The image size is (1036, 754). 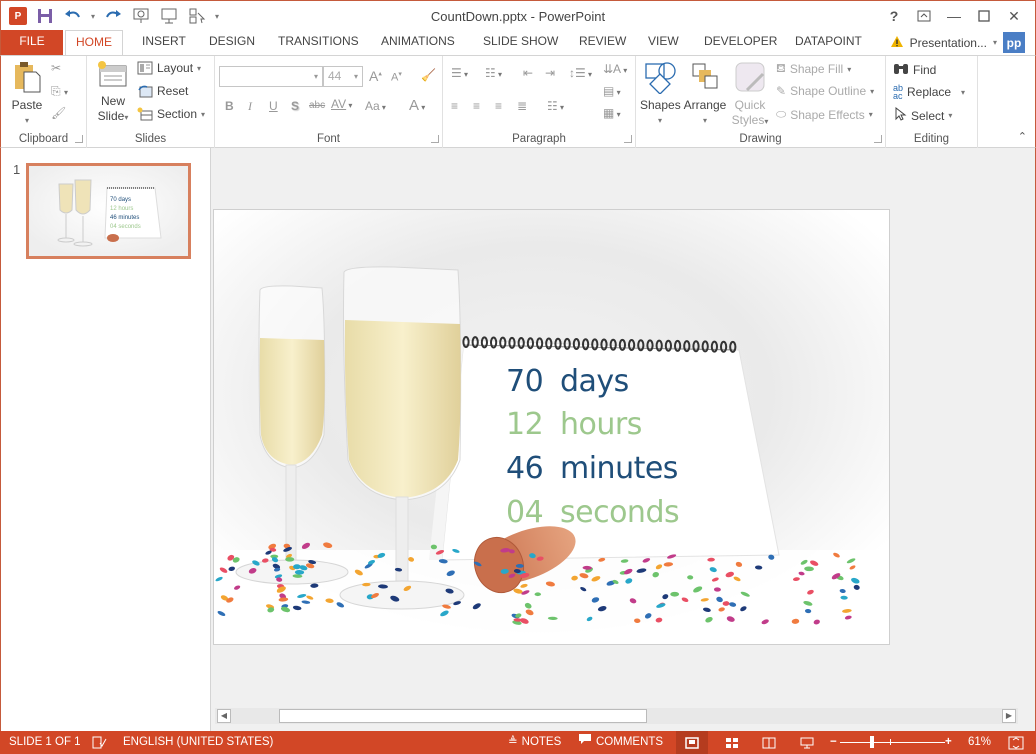 What do you see at coordinates (922, 115) in the screenshot?
I see `select-button: Select ▾` at bounding box center [922, 115].